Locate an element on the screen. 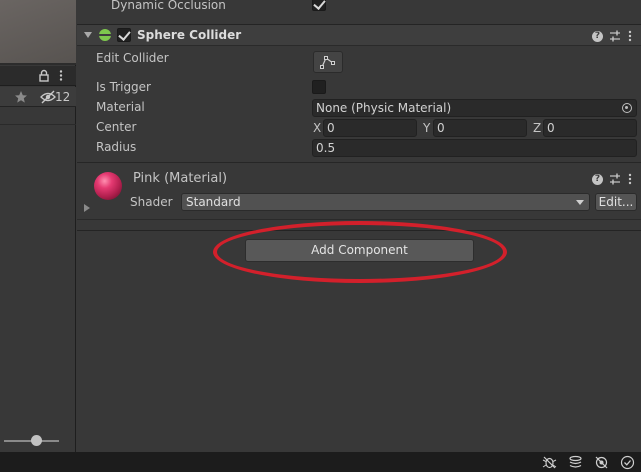 This screenshot has height=472, width=641. hierarchy-toolbar: 12 is located at coordinates (38, 97).